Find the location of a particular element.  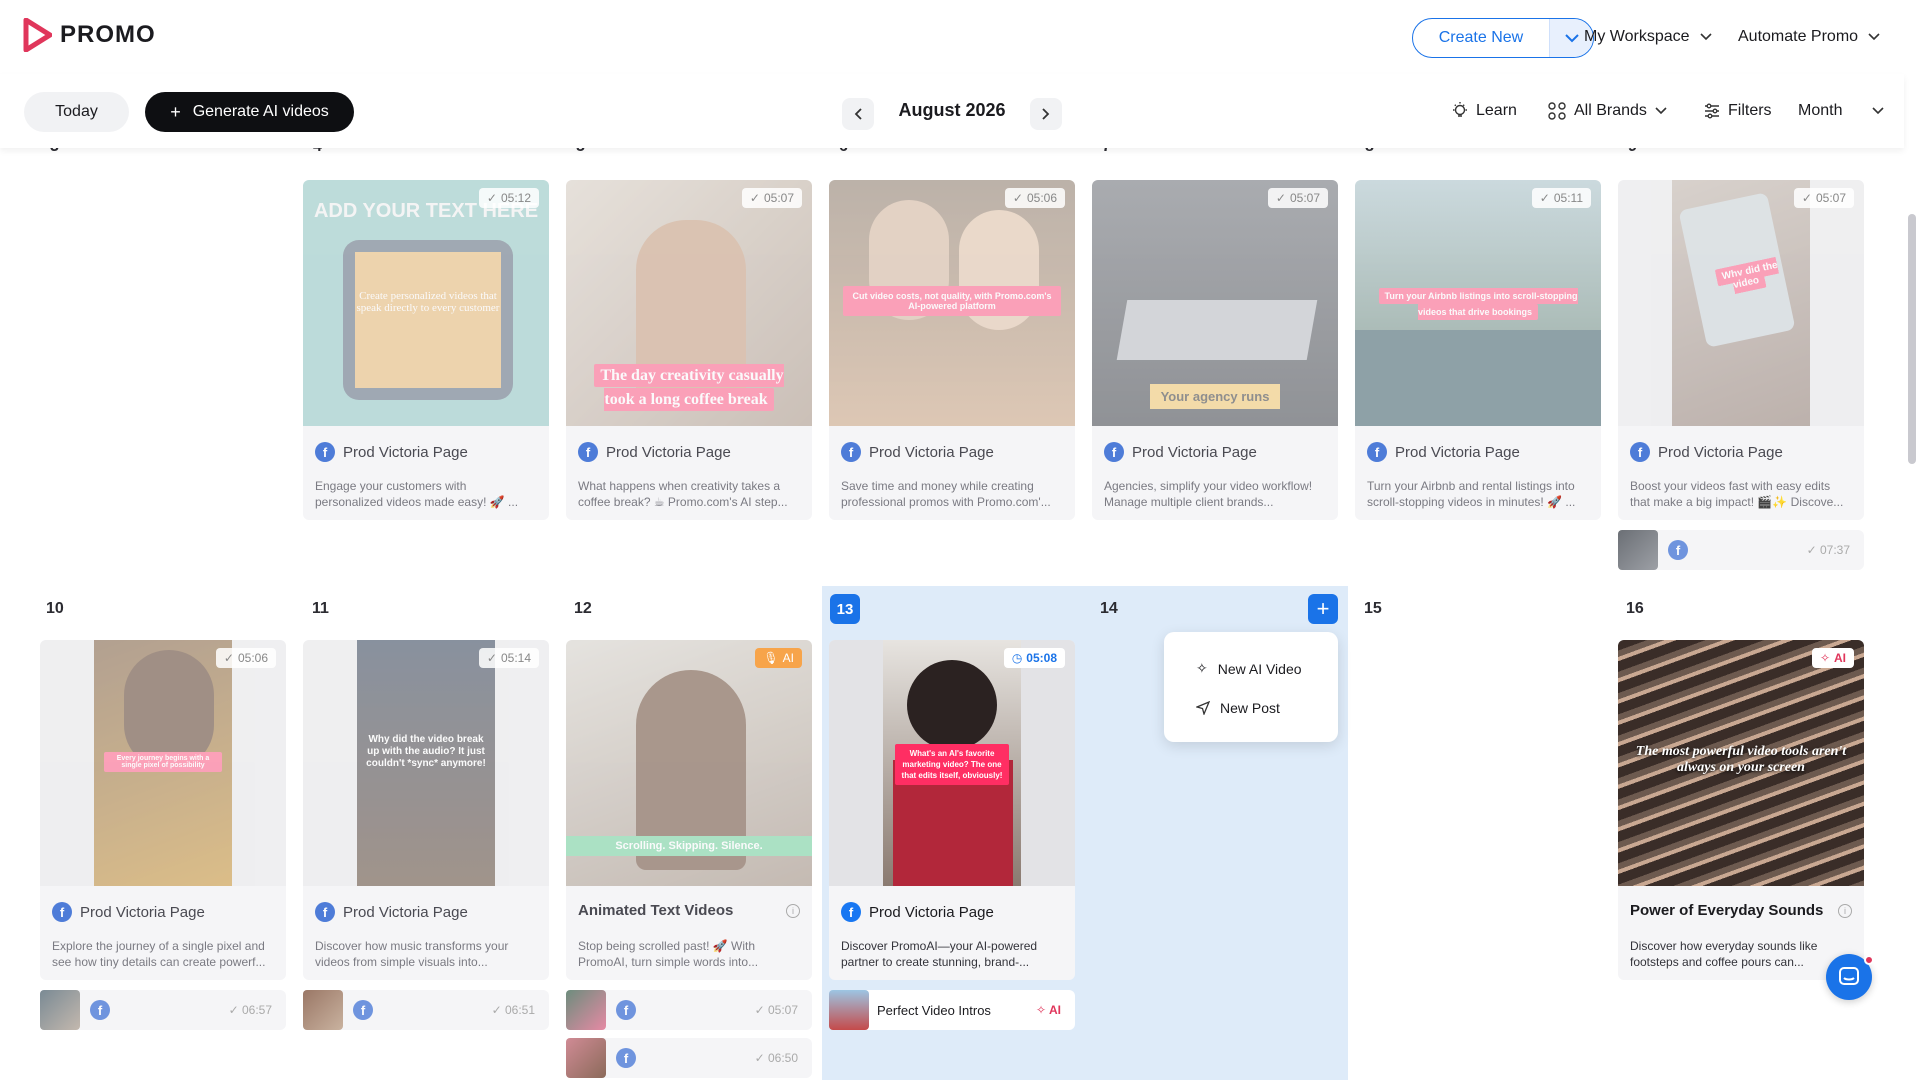

next-month-button is located at coordinates (1046, 114).